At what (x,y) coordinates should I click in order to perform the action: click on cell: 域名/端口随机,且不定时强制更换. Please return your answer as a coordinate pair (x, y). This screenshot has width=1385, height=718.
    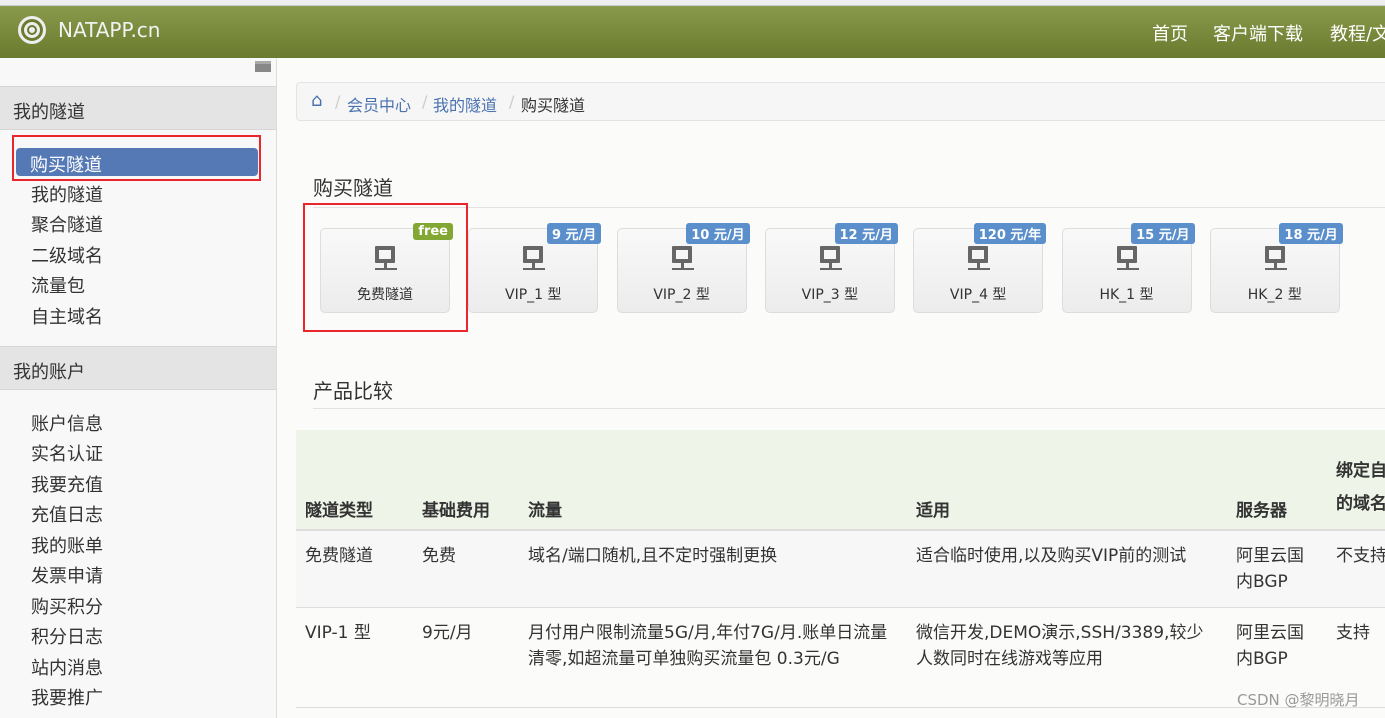
    Looking at the image, I should click on (713, 569).